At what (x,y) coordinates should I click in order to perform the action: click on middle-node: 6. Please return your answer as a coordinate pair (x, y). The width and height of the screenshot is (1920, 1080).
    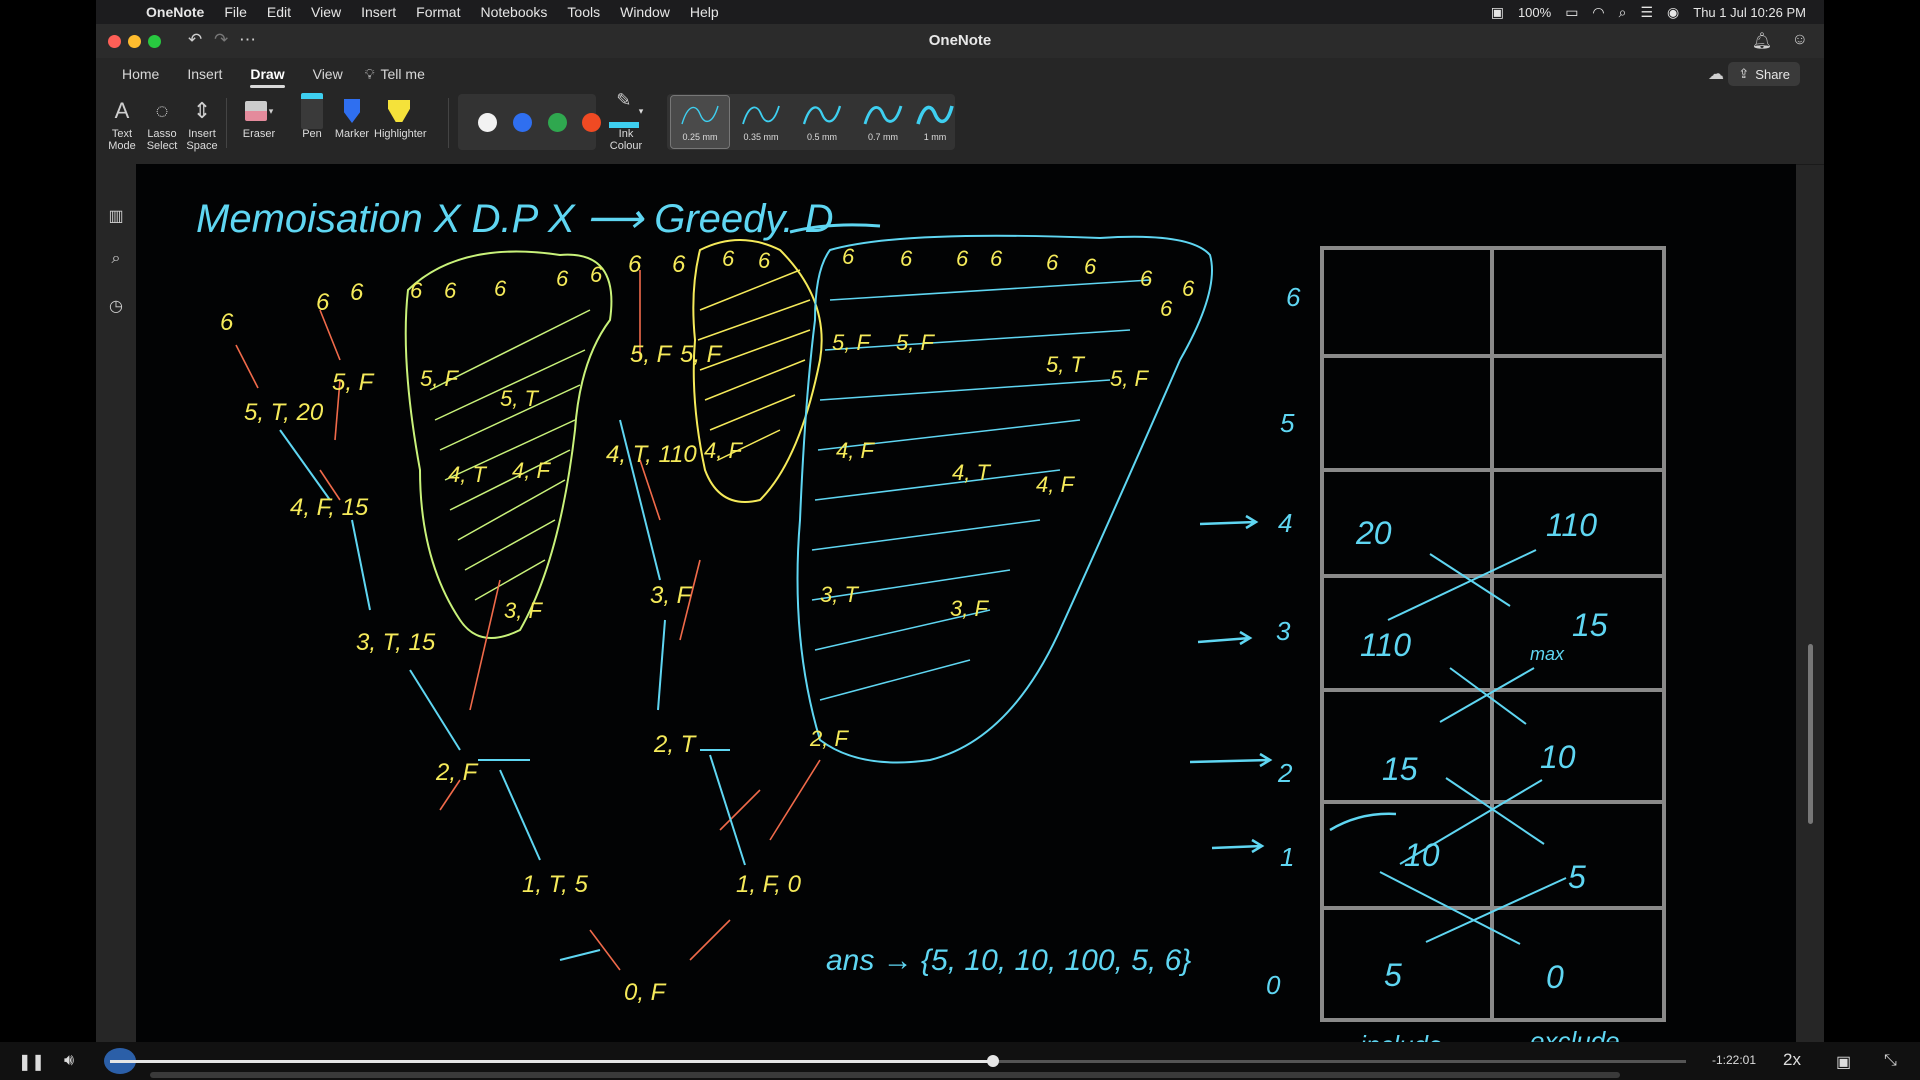
    Looking at the image, I should click on (679, 264).